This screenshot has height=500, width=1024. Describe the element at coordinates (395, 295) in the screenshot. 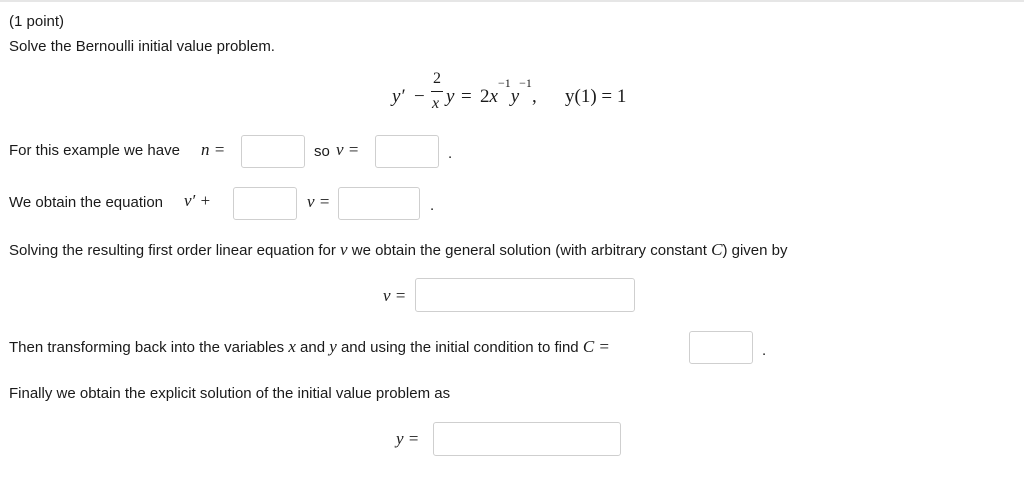

I see `general-v-equals: v =` at that location.